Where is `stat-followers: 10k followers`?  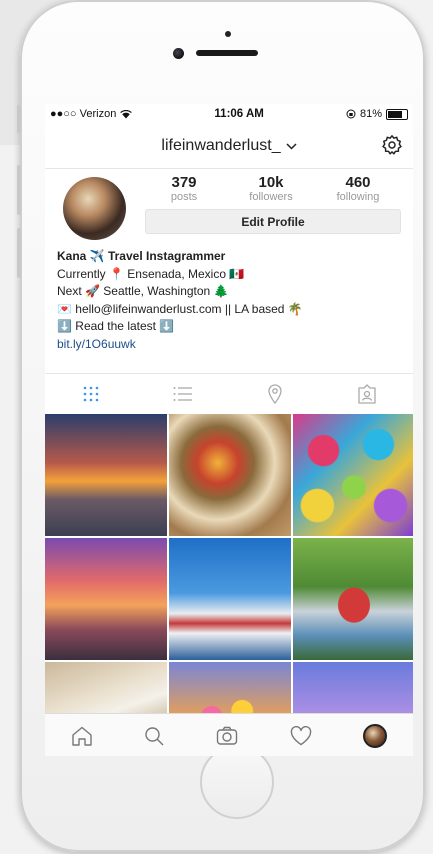
stat-followers: 10k followers is located at coordinates (271, 189).